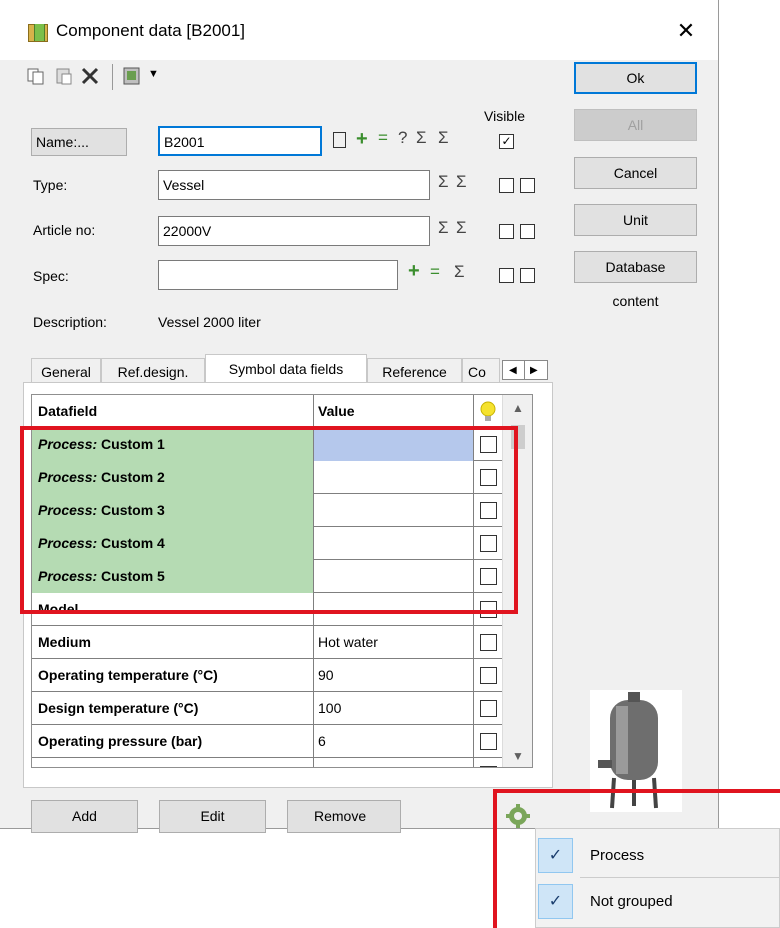  I want to click on tab-scroll-arrows: ◀ ▶, so click(525, 370).